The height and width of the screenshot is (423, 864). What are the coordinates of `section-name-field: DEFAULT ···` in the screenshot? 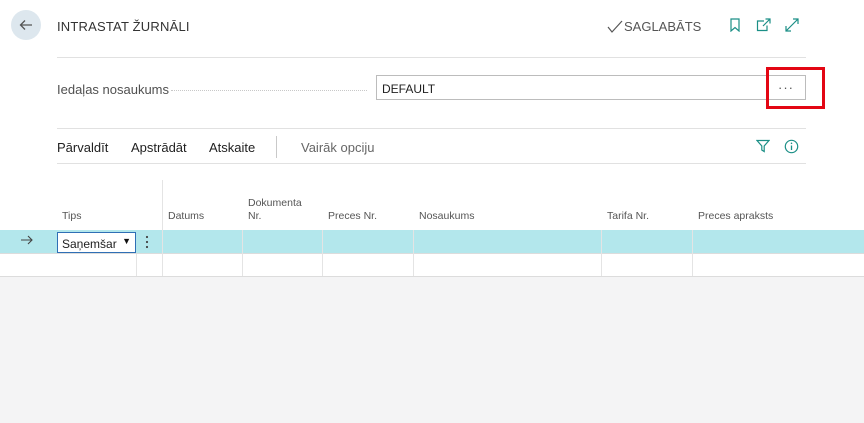 It's located at (591, 87).